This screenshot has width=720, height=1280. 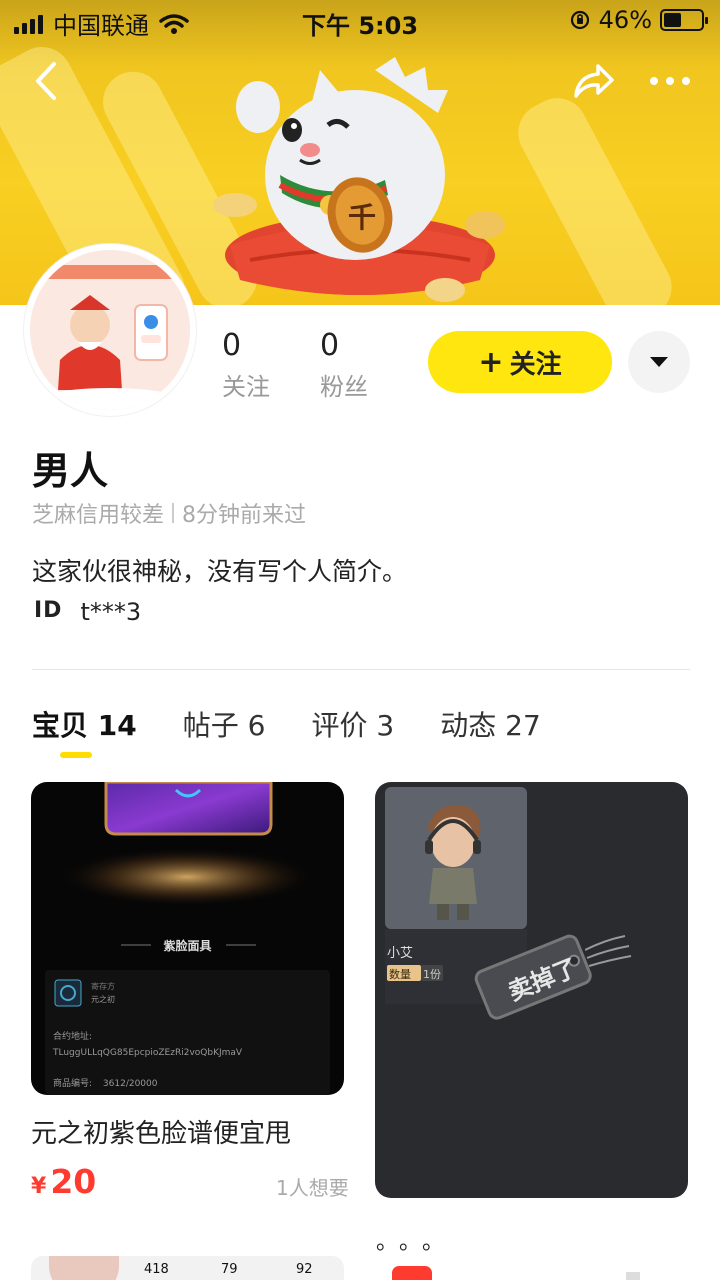 What do you see at coordinates (48, 81) in the screenshot?
I see `back-button` at bounding box center [48, 81].